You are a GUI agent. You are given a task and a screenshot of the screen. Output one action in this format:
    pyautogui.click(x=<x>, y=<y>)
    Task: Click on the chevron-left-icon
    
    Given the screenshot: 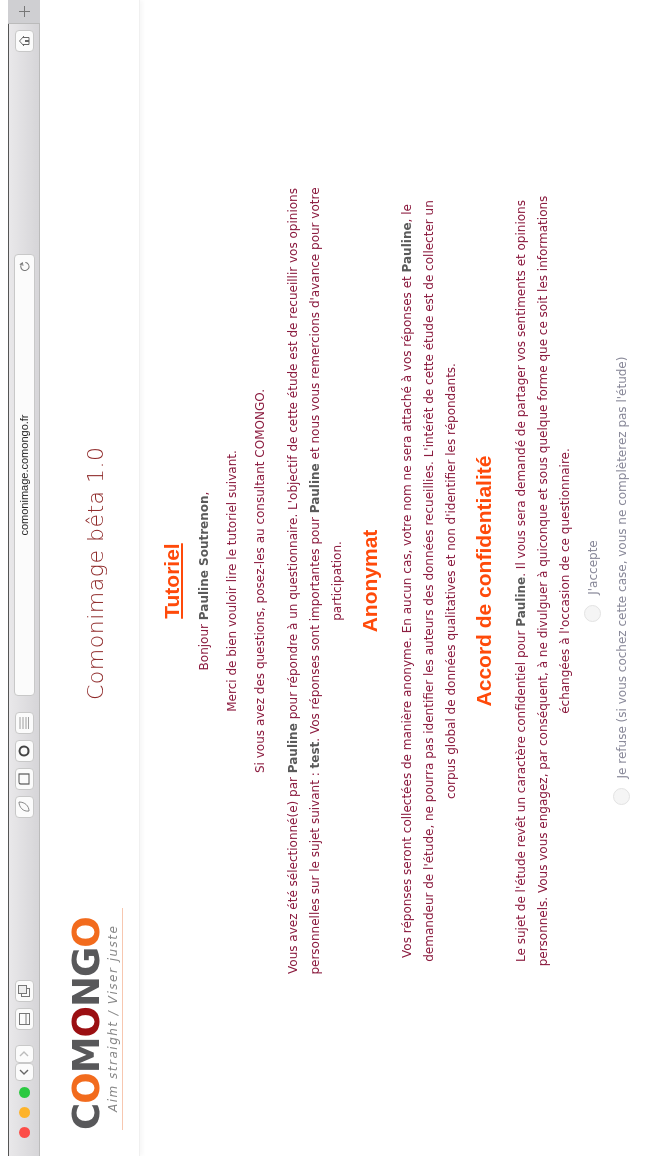 What is the action you would take?
    pyautogui.click(x=24, y=1072)
    